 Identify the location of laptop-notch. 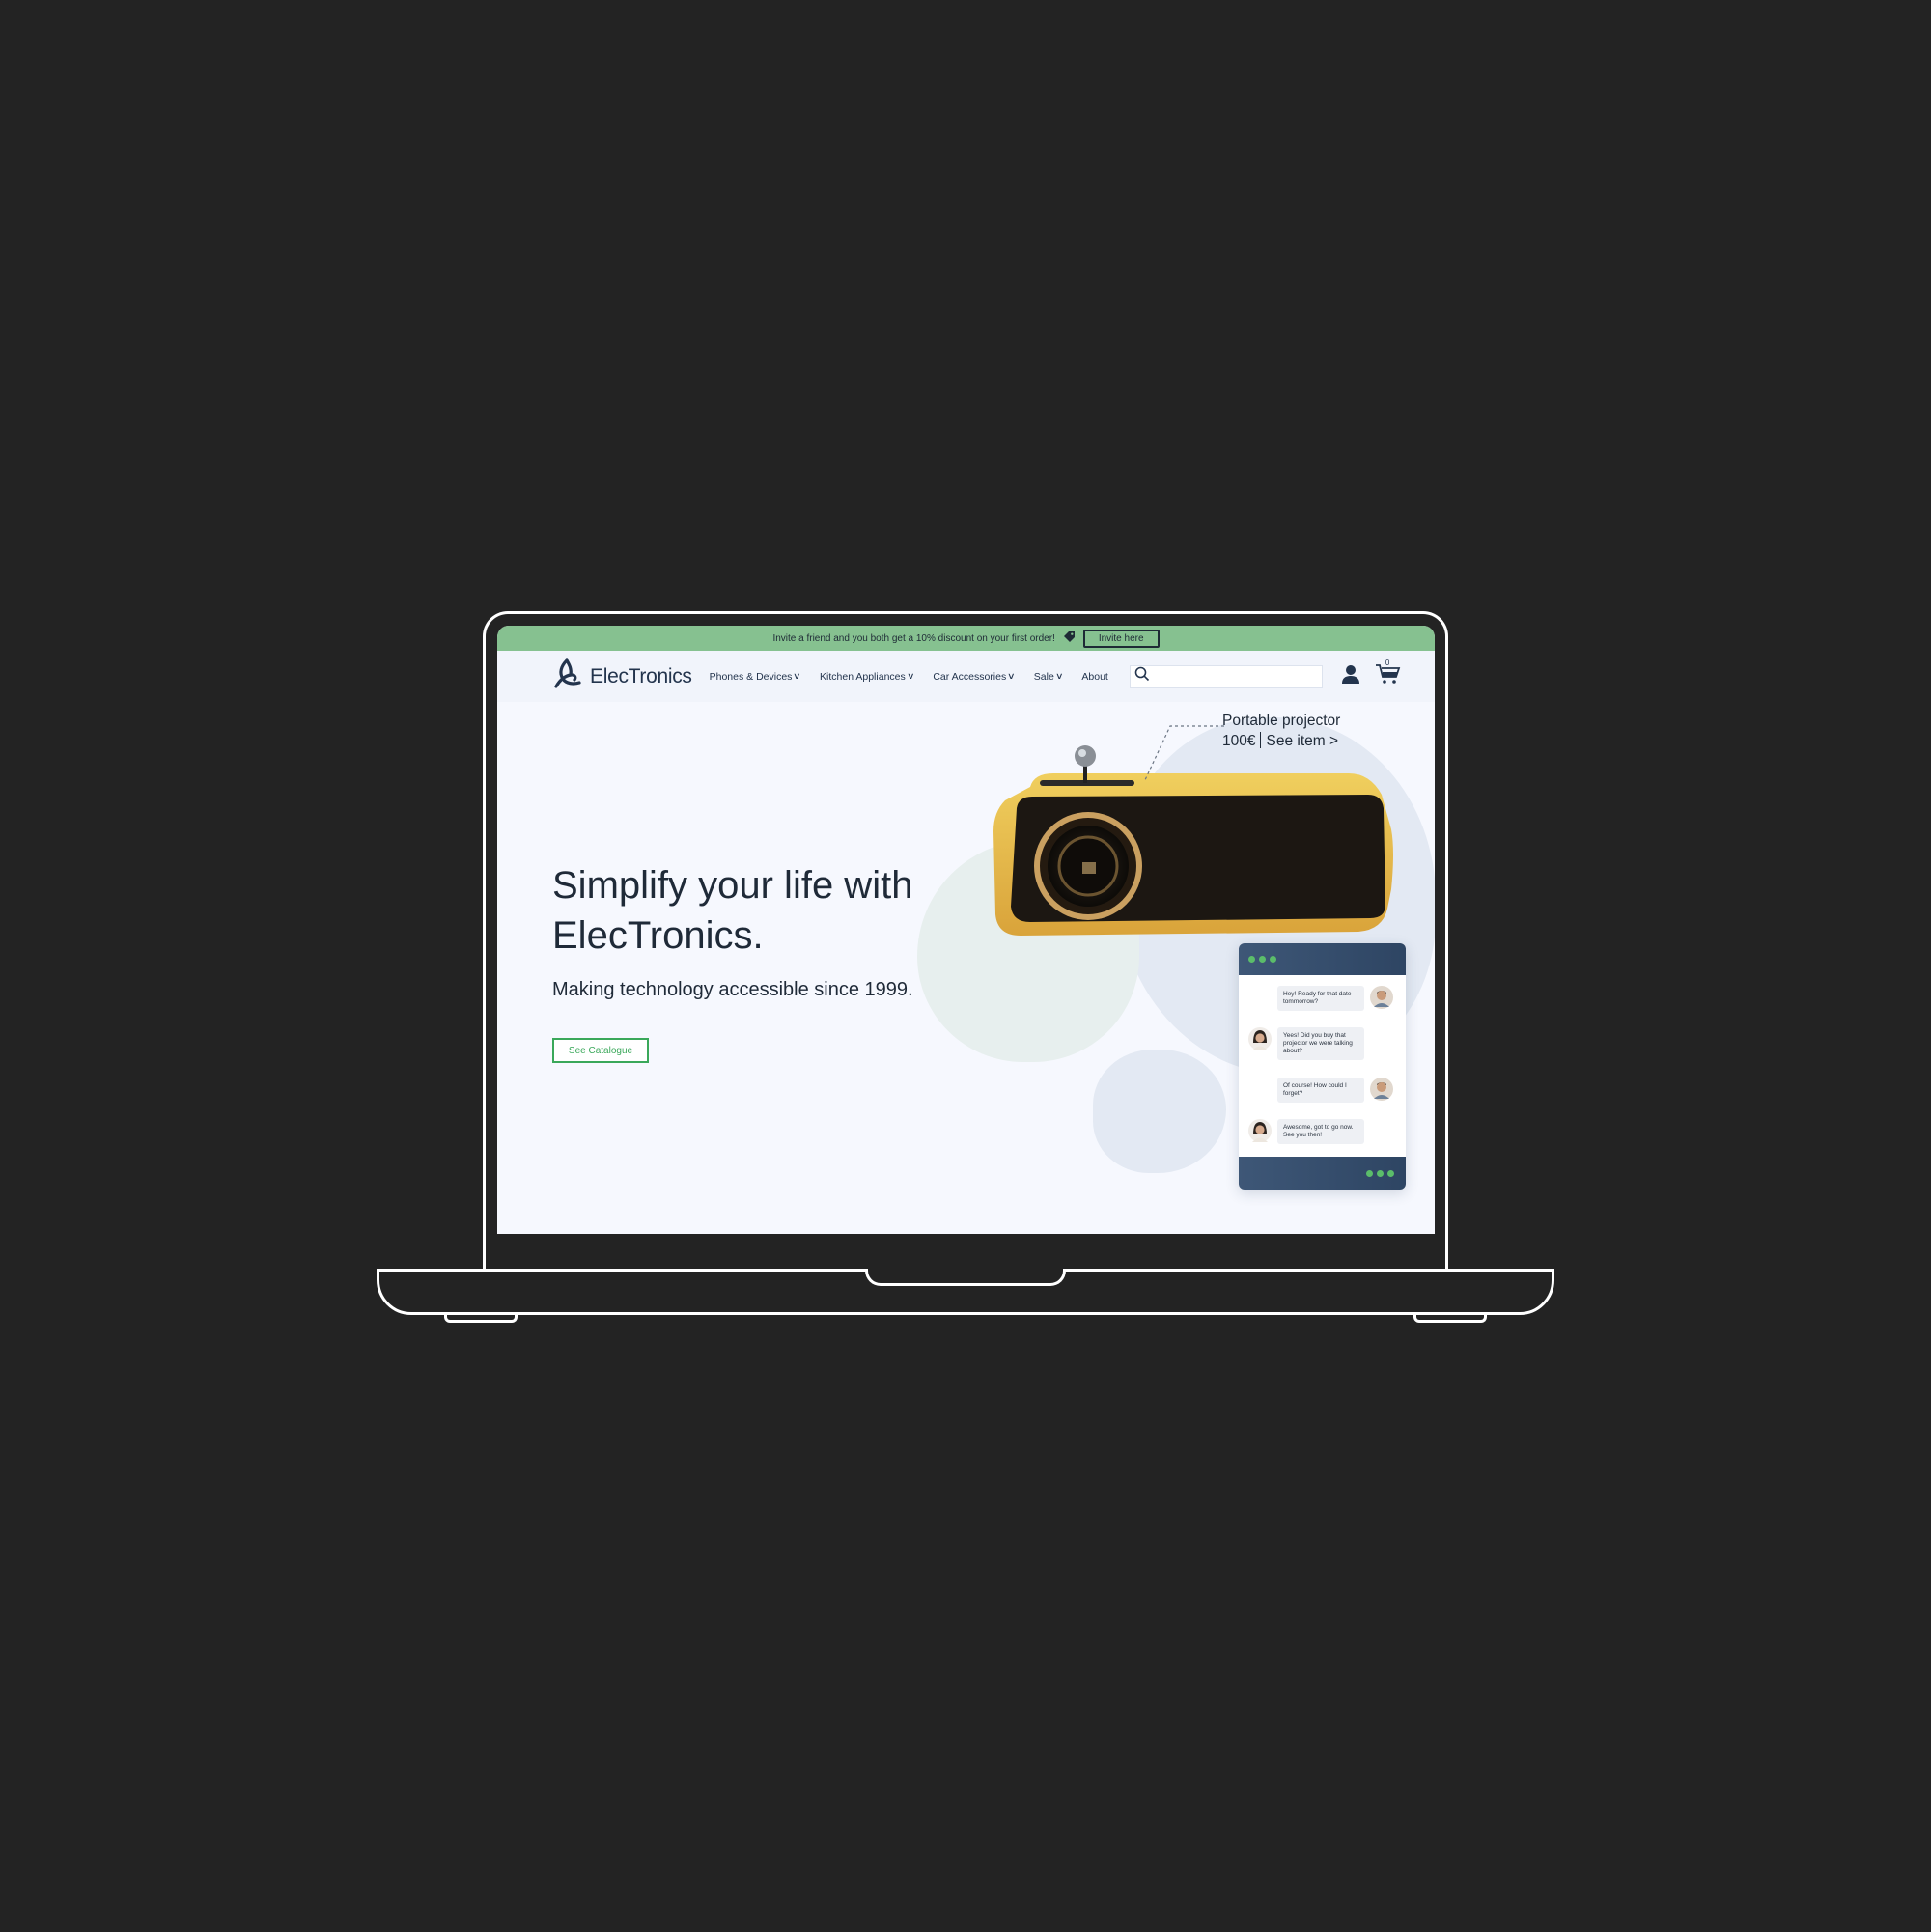
(965, 1278).